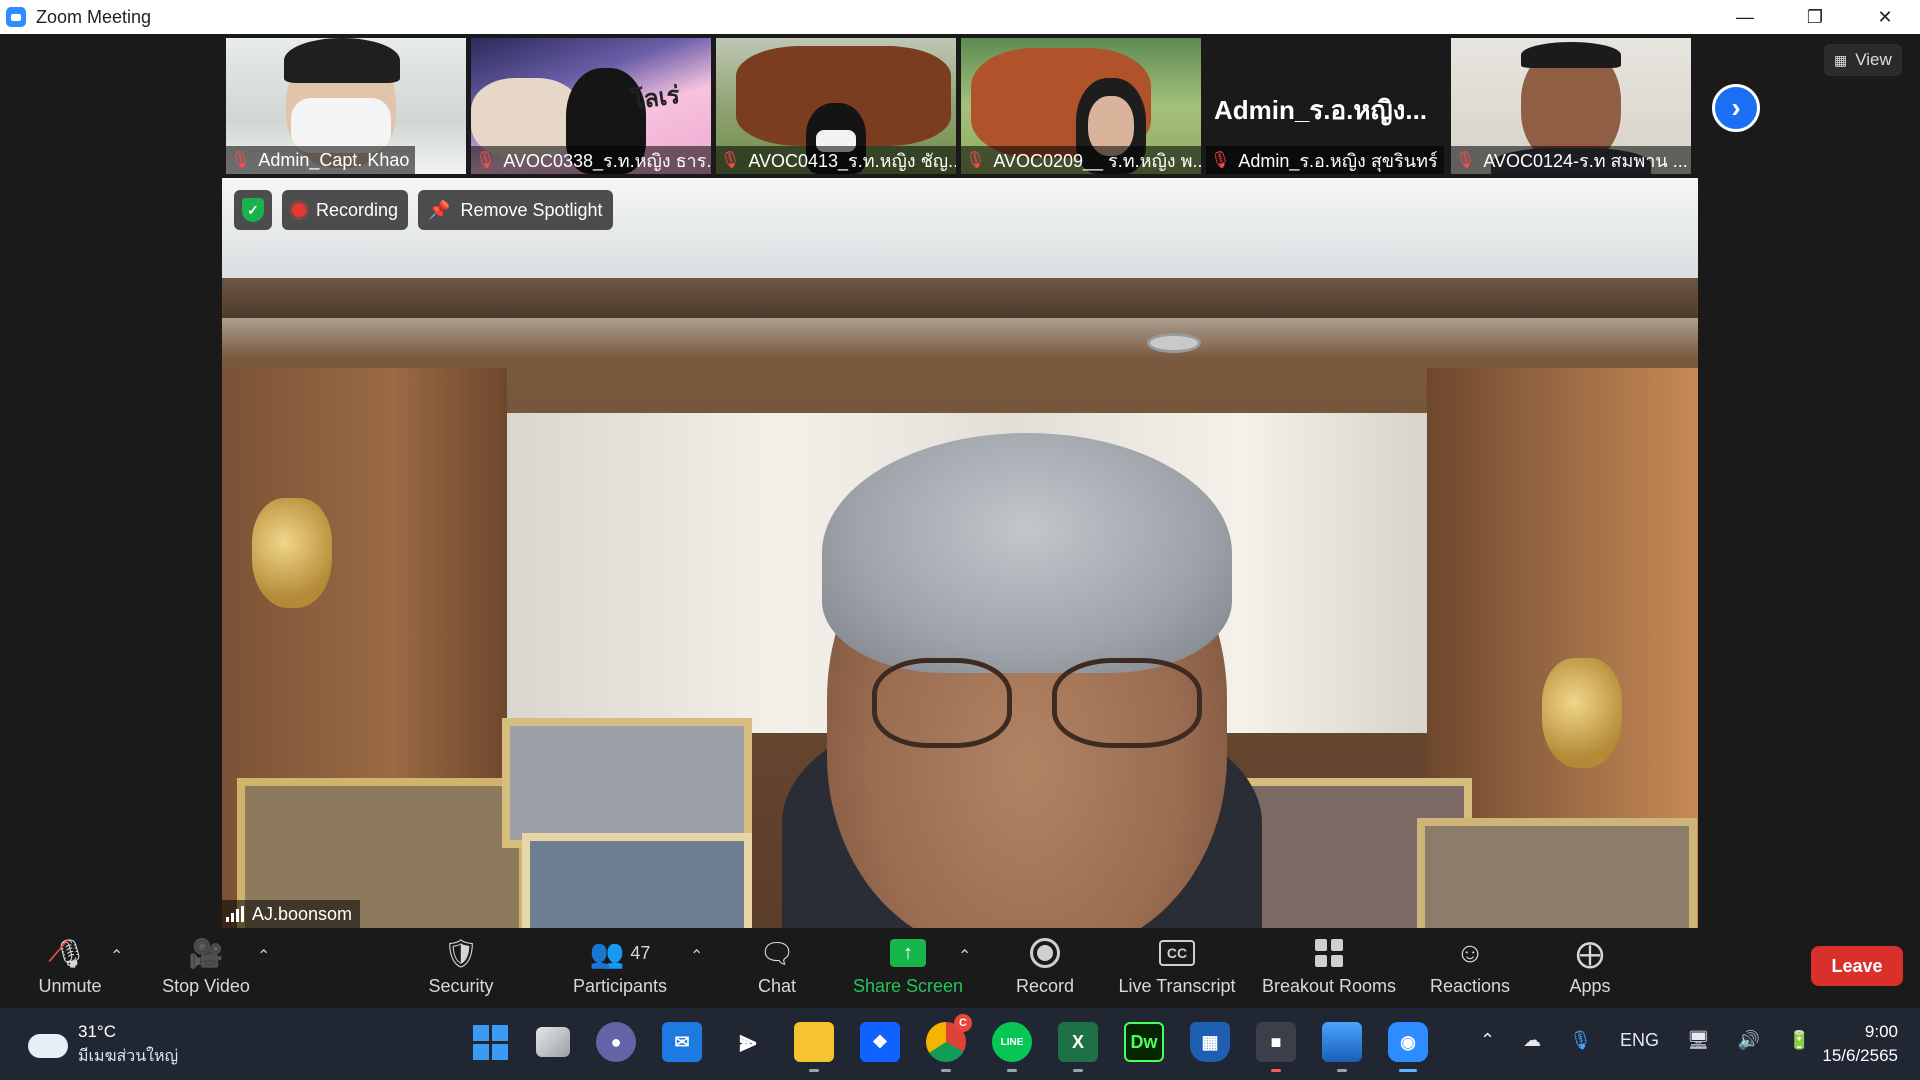 This screenshot has width=1920, height=1080. I want to click on language-indicator: ENG, so click(1639, 1040).